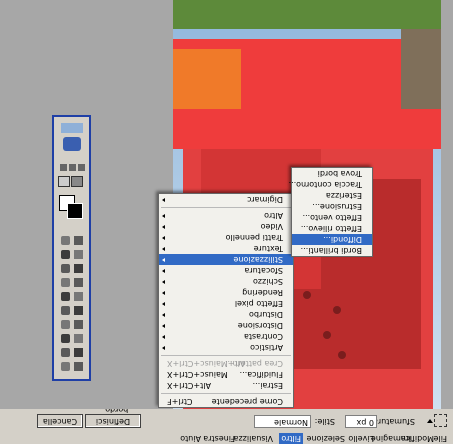 The height and width of the screenshot is (444, 453). I want to click on filter-menu-item: Stilizzazione, so click(226, 259).